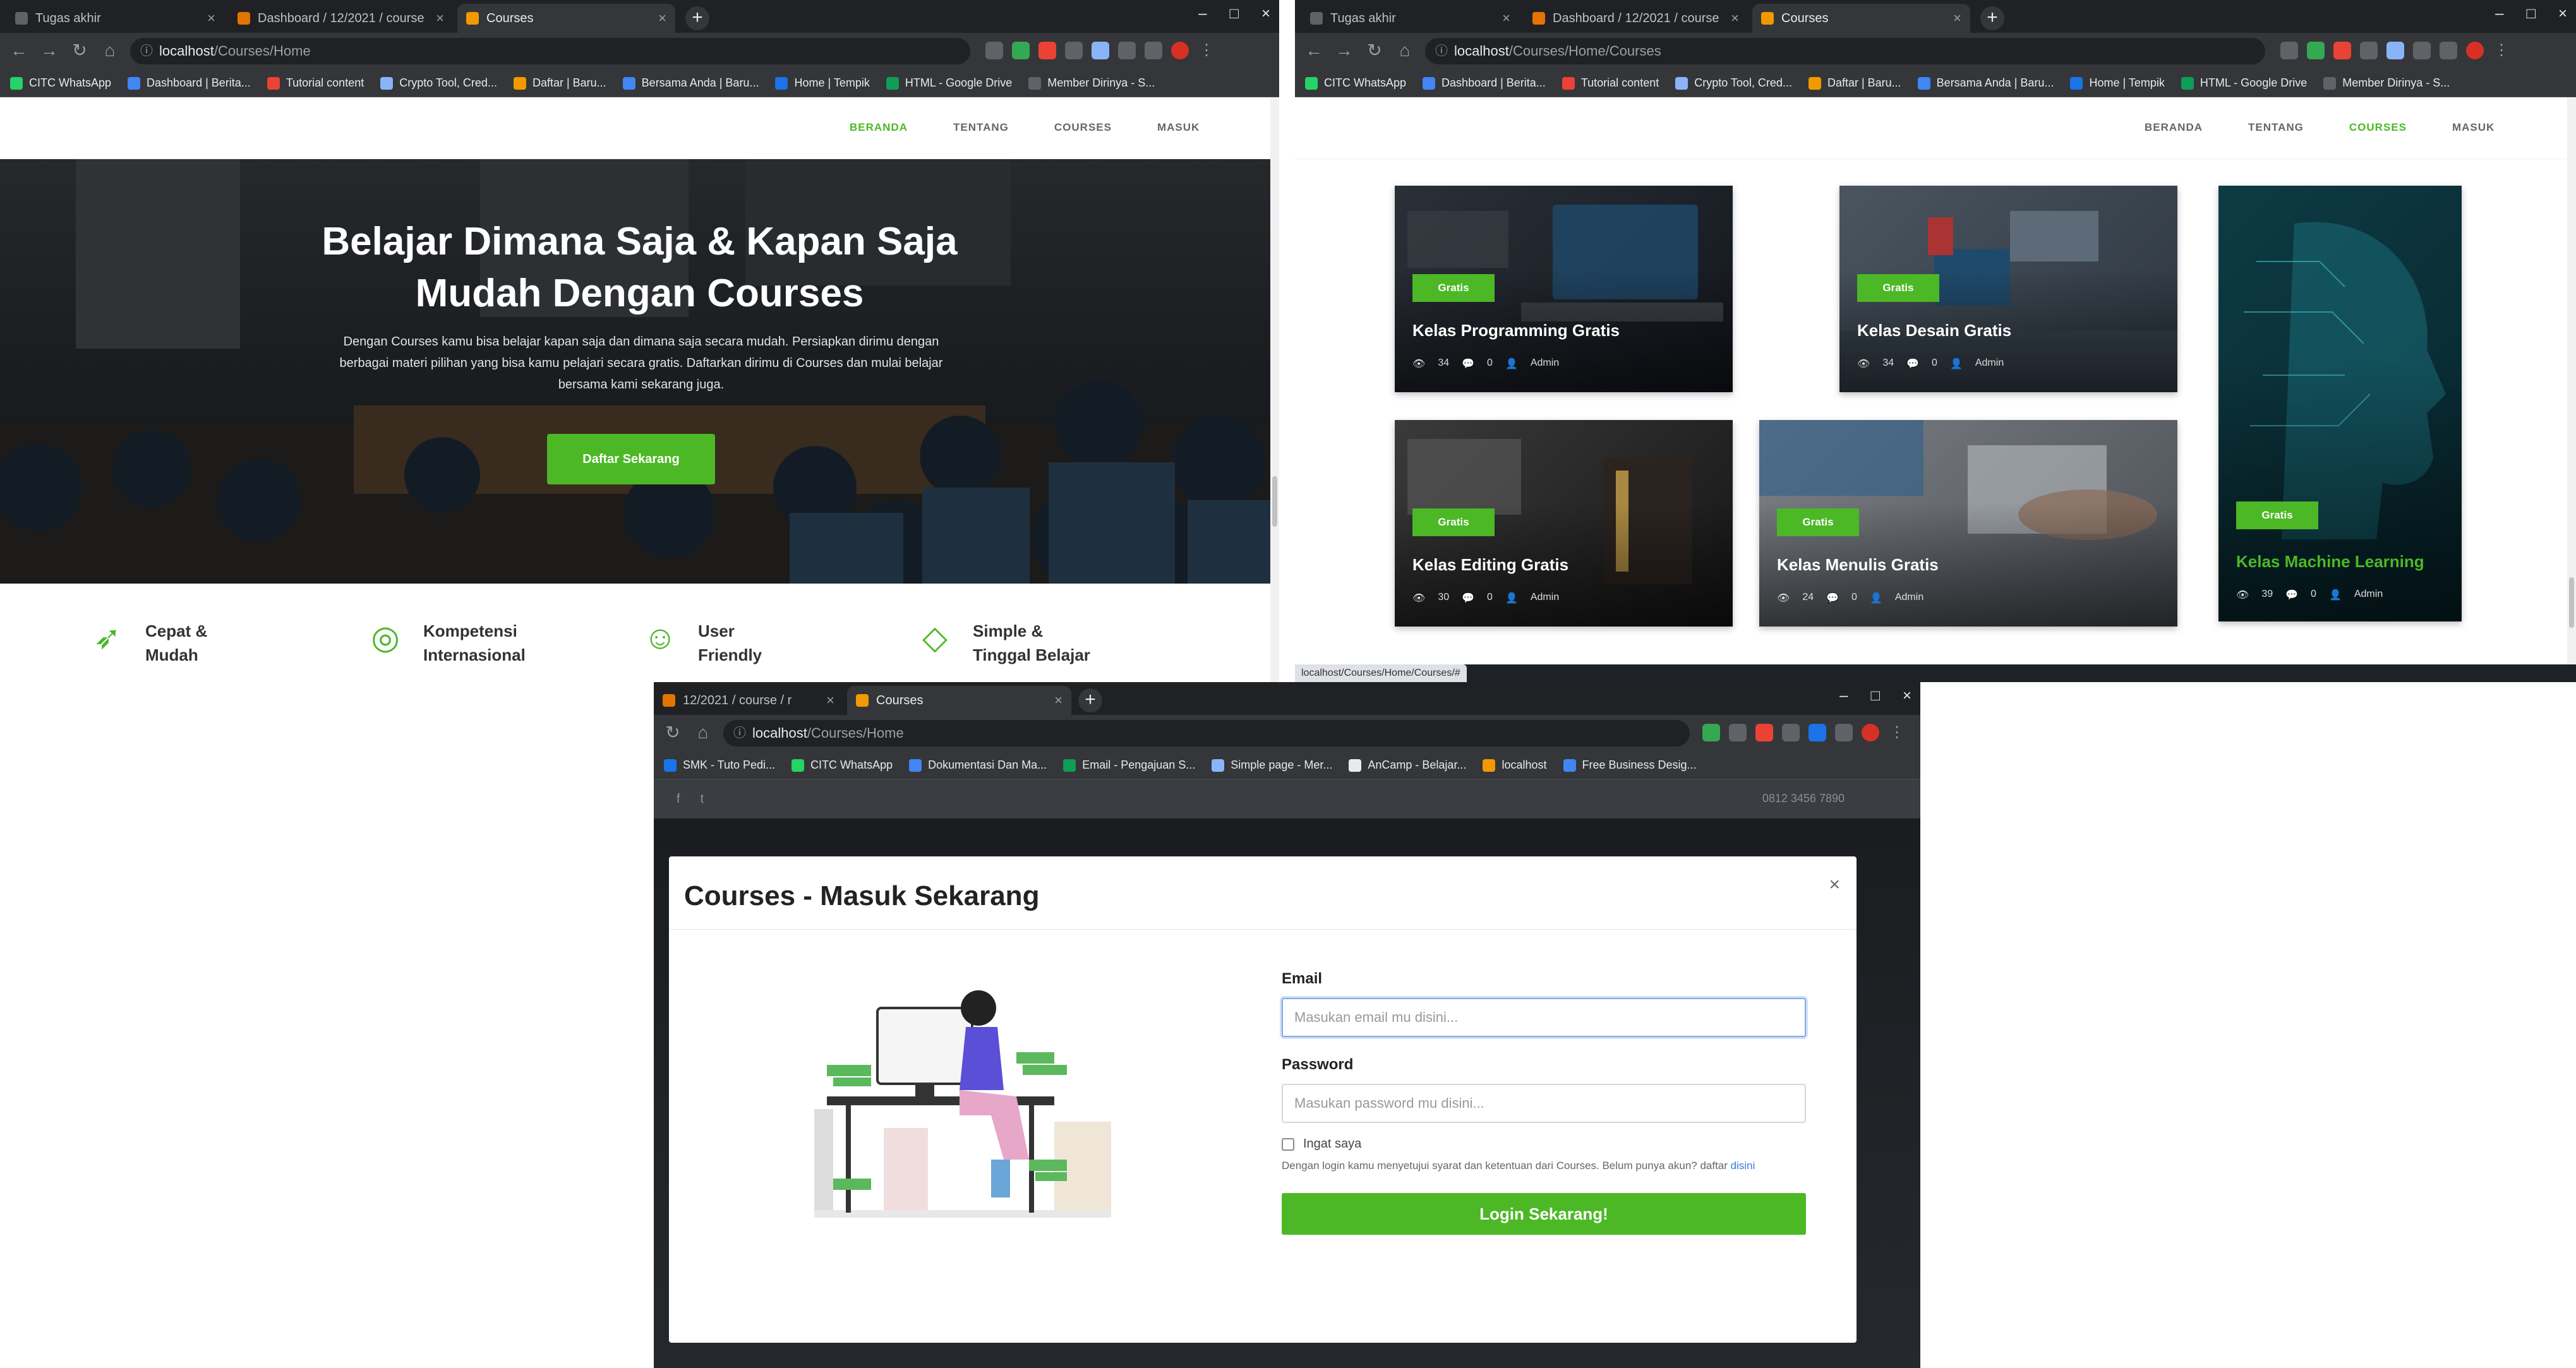  What do you see at coordinates (1544, 1017) in the screenshot?
I see `email-field` at bounding box center [1544, 1017].